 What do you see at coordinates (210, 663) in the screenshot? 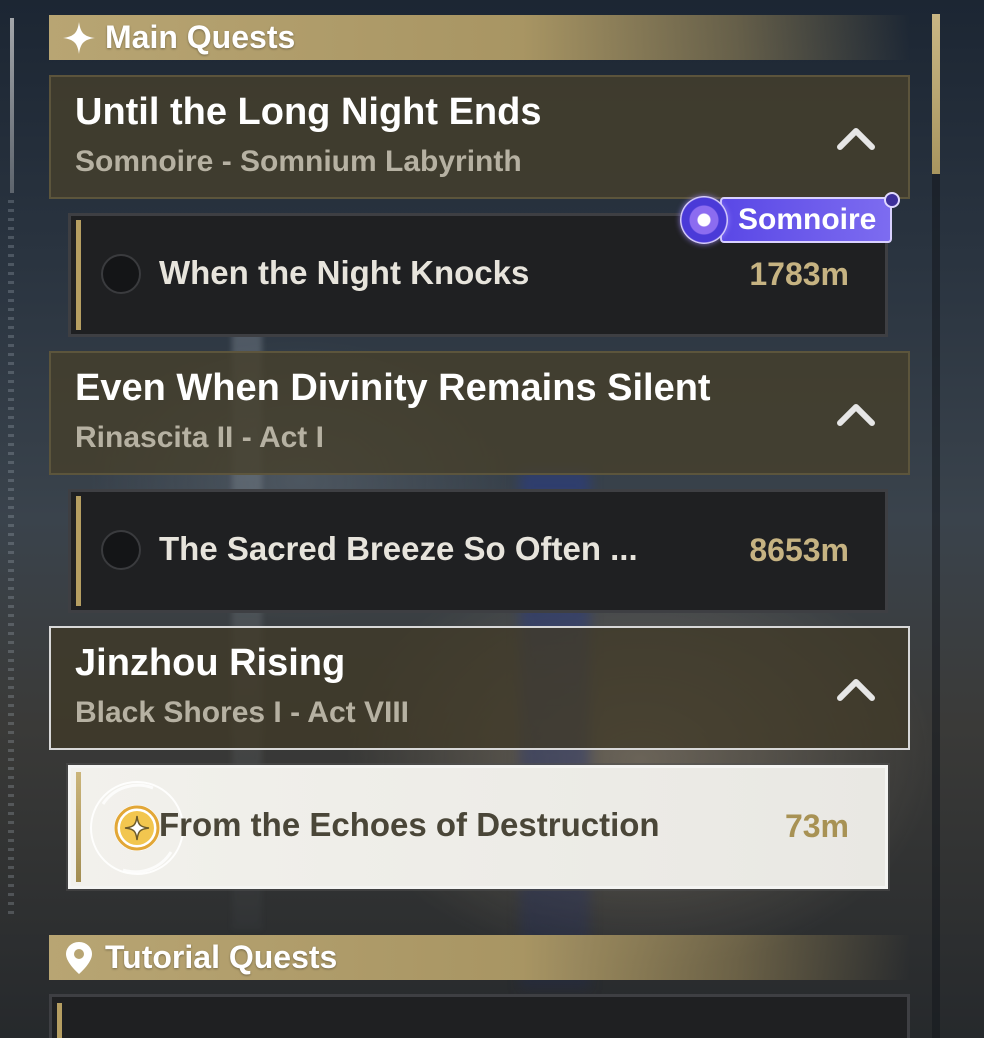
I see `quest-title: Jinzhou Rising` at bounding box center [210, 663].